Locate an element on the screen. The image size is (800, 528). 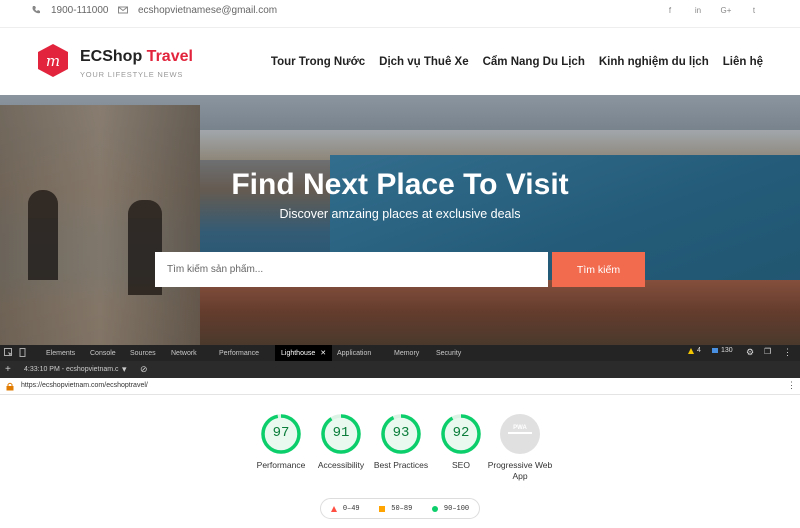
tab-sources: Sources is located at coordinates (143, 353).